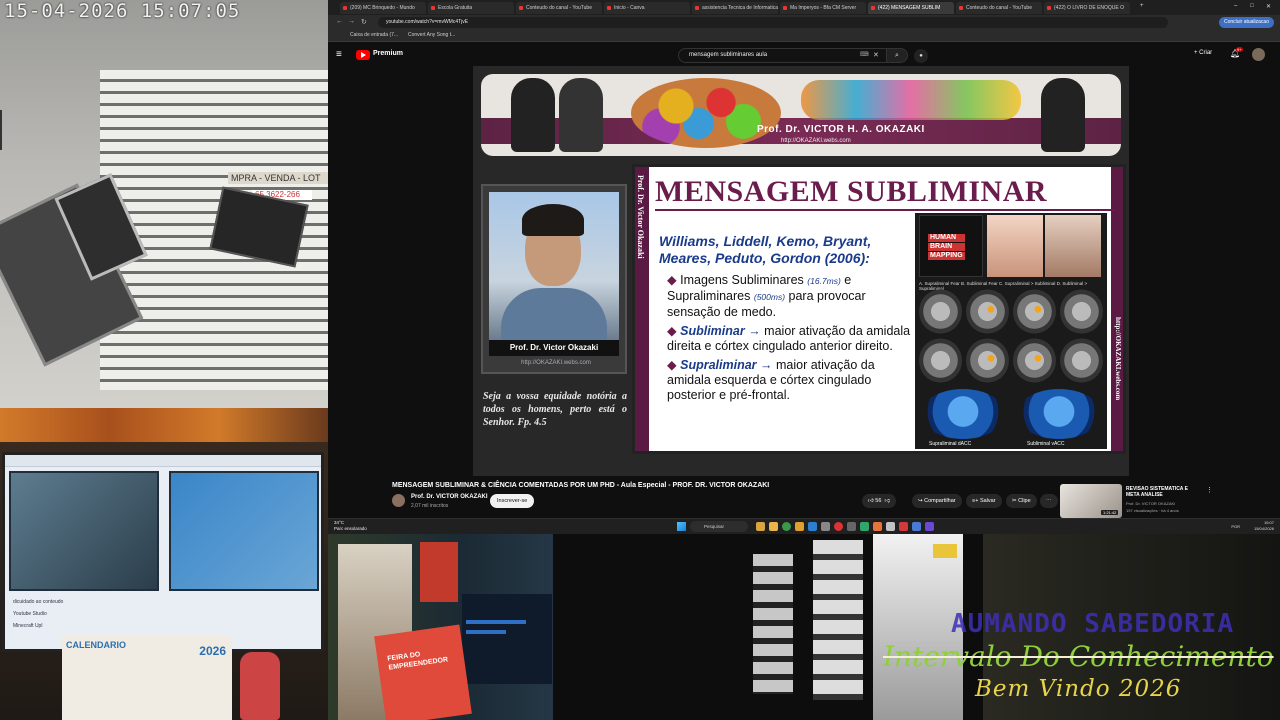 The image size is (1280, 720). What do you see at coordinates (1164, 492) in the screenshot?
I see `recommended-title: REVISAO SISTEMATICA E META ANALISE` at bounding box center [1164, 492].